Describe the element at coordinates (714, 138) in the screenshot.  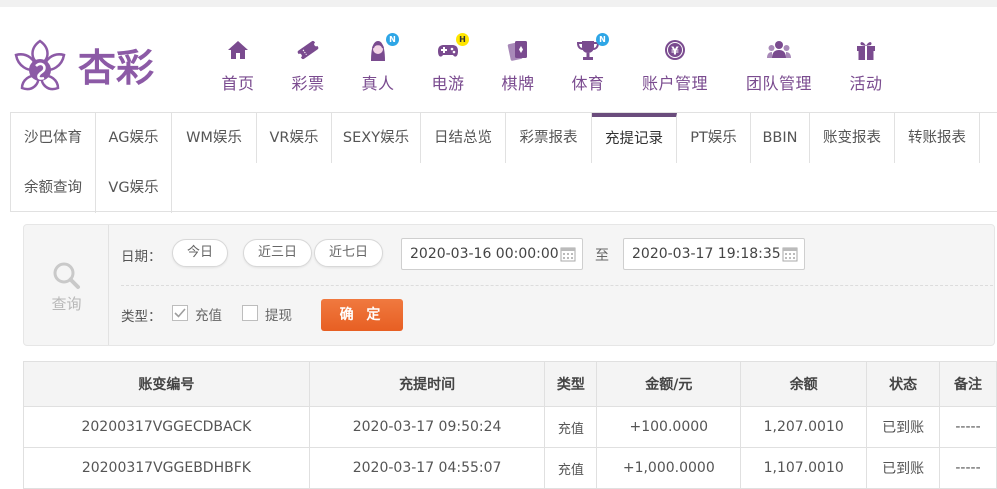
I see `tab-pt: PT娱乐` at that location.